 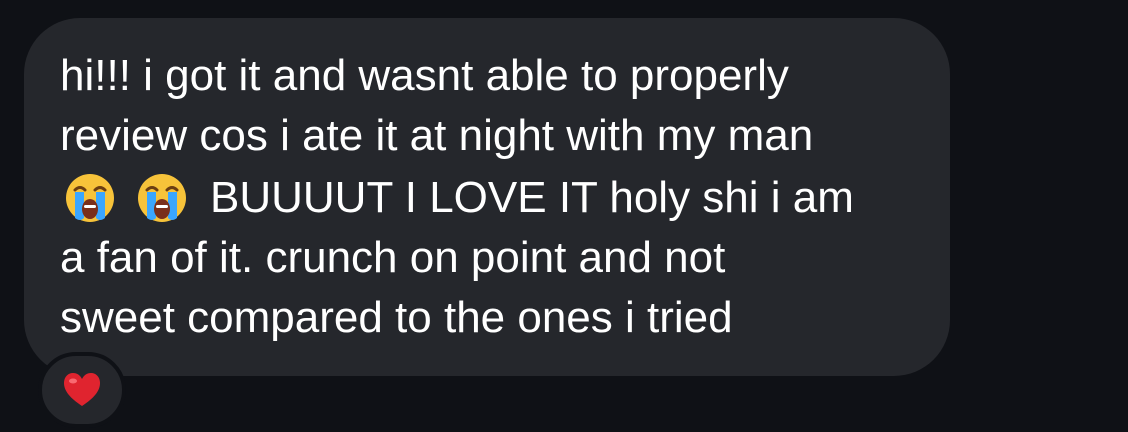 I want to click on message-line: BUUUUT I LOVE IT holy shi i am, so click(x=532, y=197).